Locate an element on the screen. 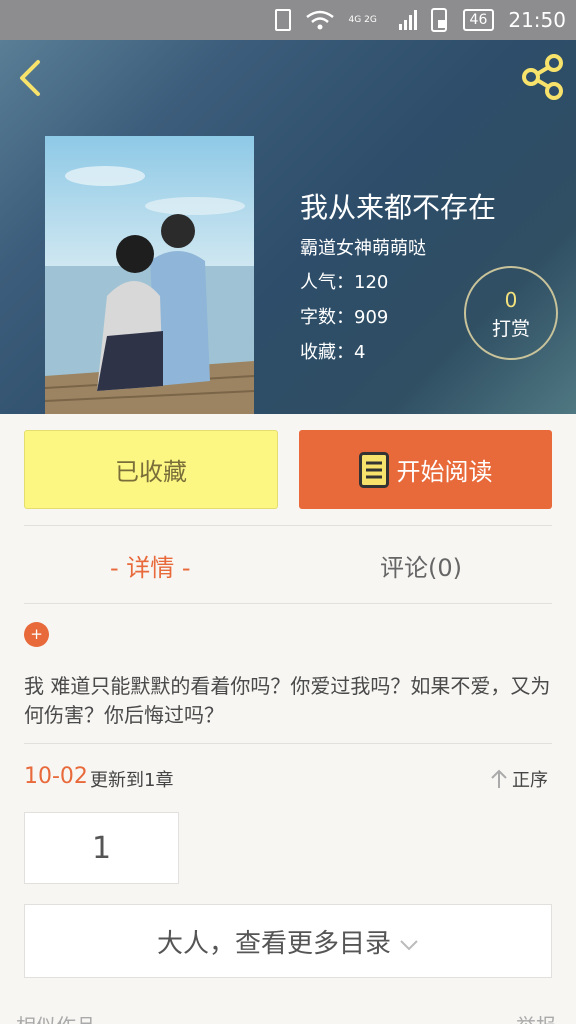  similar-works-heading: 相似作品 is located at coordinates (56, 1017).